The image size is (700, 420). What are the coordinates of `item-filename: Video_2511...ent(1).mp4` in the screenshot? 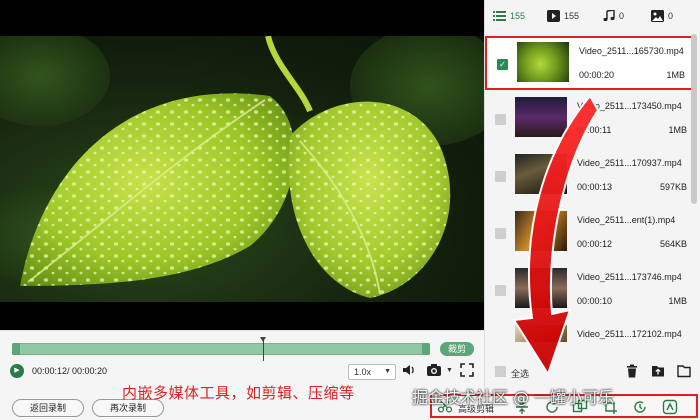 It's located at (626, 220).